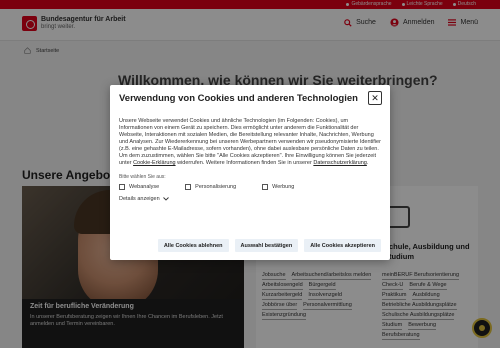  I want to click on close-icon: ✕, so click(375, 97).